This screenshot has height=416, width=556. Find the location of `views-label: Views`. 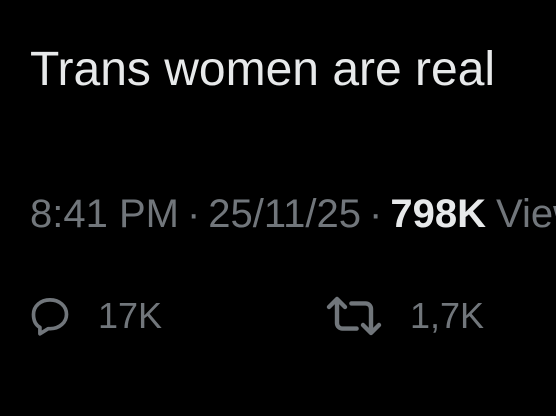

views-label: Views is located at coordinates (525, 214).